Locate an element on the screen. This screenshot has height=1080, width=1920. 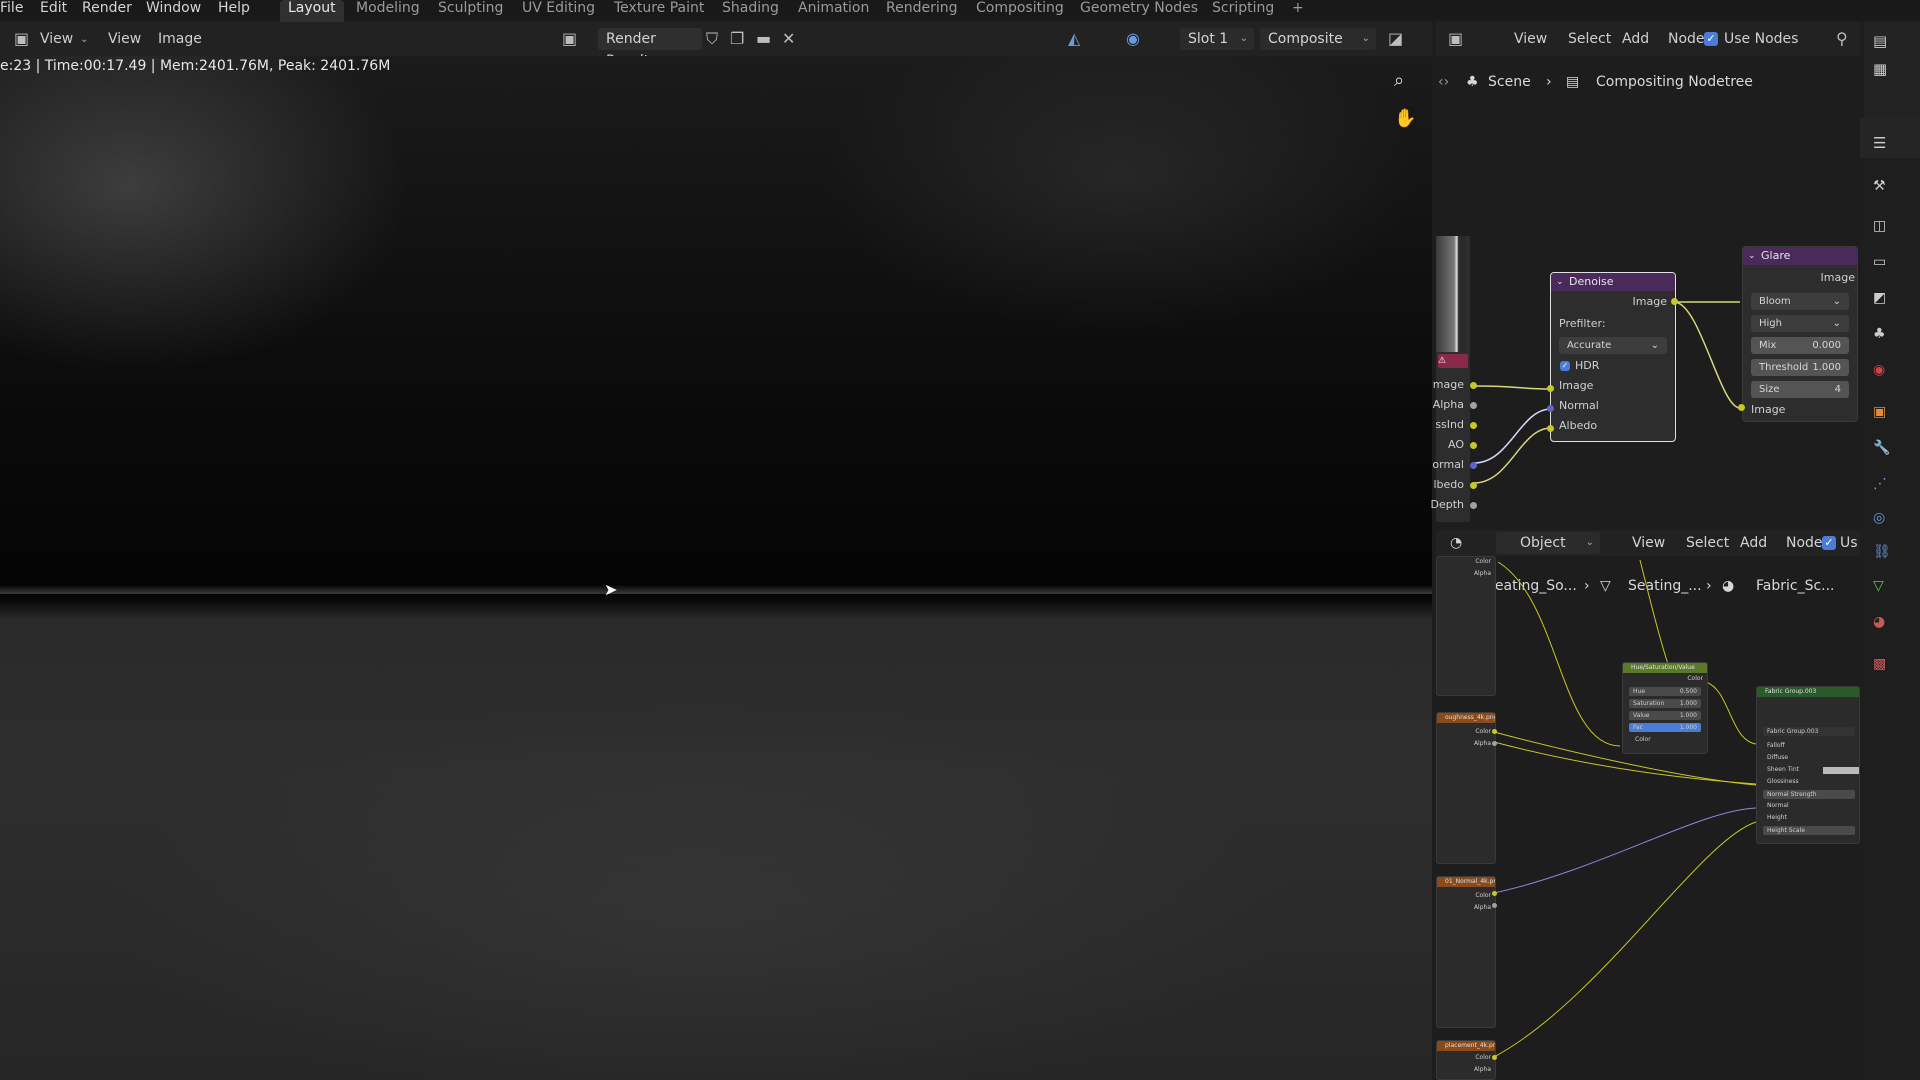
group-input-sheen-tint: Sheen Tint is located at coordinates (1783, 769).